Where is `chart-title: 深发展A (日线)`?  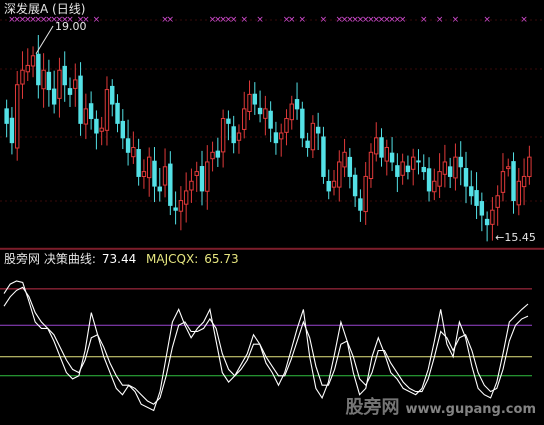
chart-title: 深发展A (日线) is located at coordinates (45, 9).